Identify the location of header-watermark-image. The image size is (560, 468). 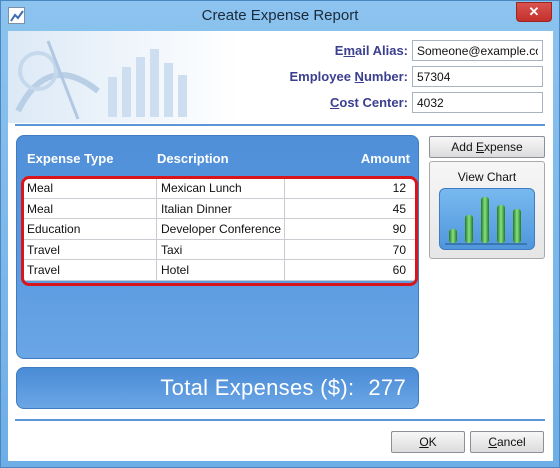
(123, 77).